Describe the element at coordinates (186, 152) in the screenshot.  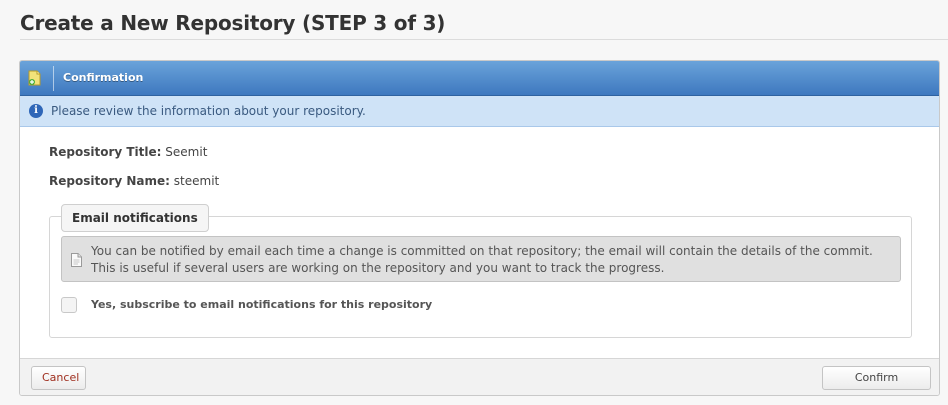
I see `repository-title-value: Seemit` at that location.